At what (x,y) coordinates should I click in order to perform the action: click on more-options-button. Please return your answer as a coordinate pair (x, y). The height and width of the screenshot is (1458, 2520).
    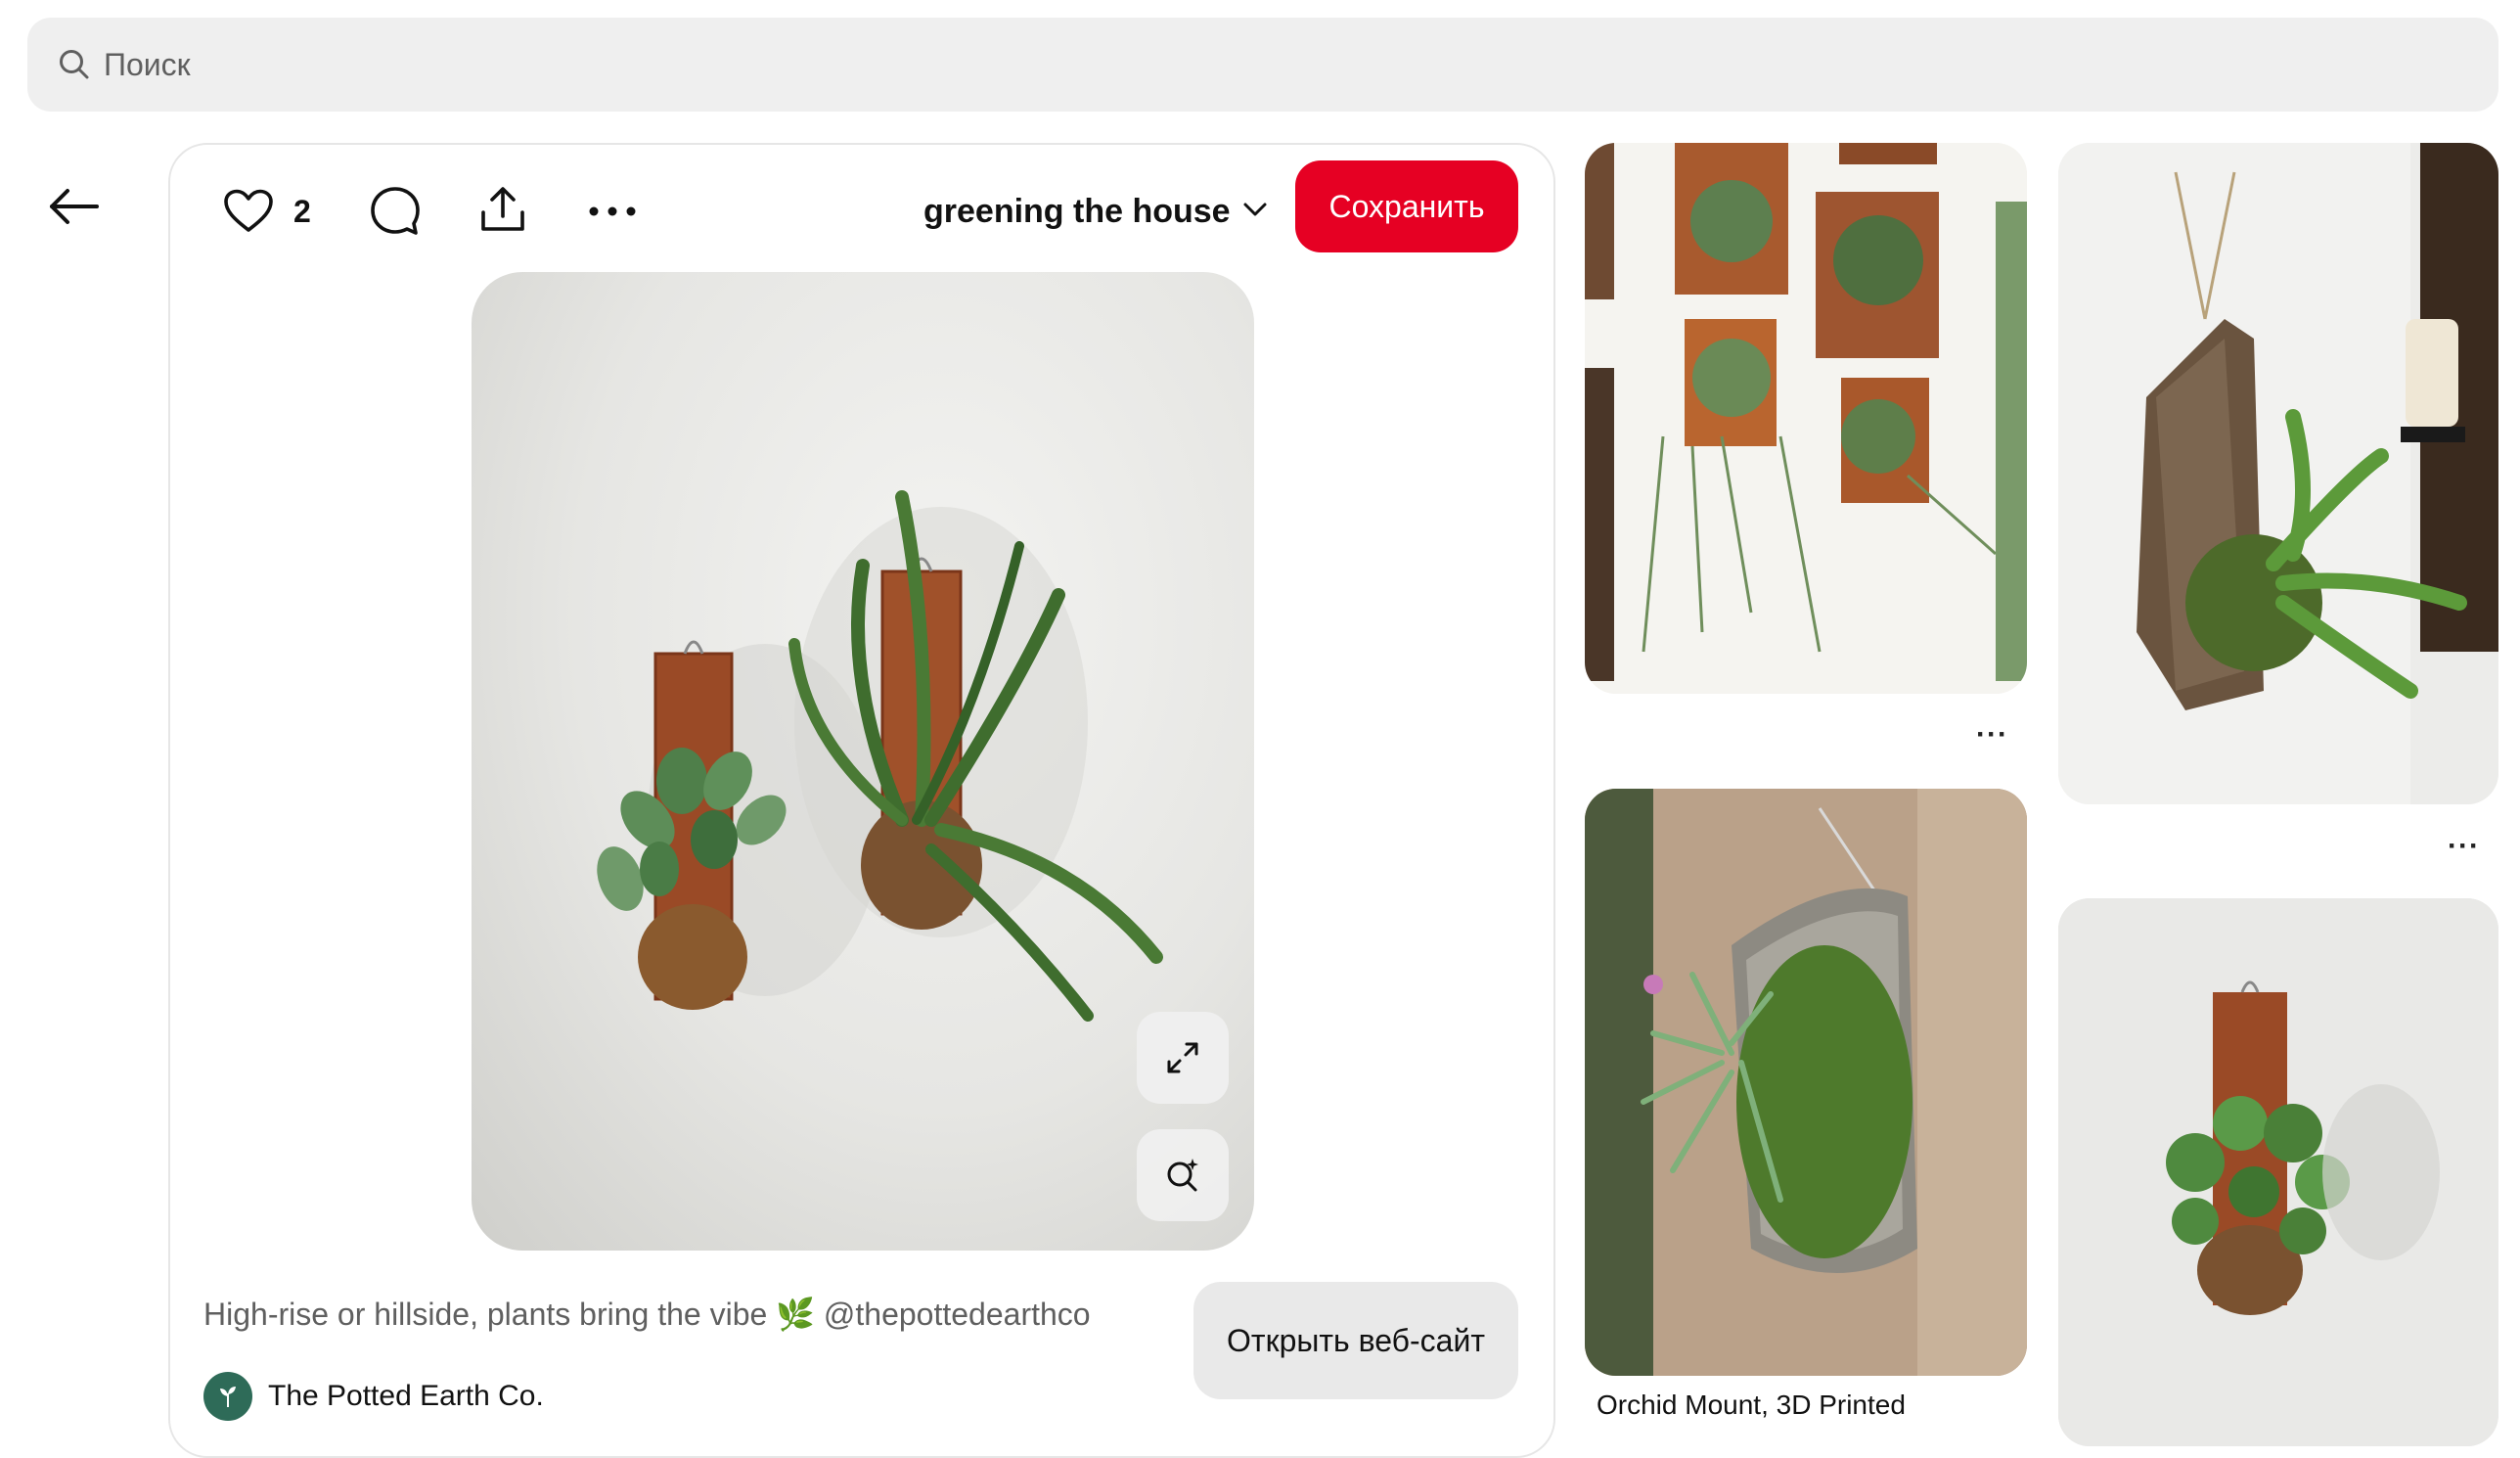
    Looking at the image, I should click on (612, 211).